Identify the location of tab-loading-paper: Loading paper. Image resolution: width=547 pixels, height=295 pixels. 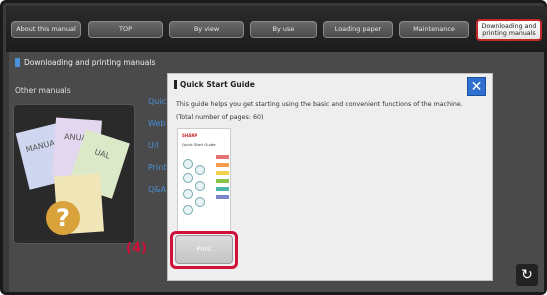
(358, 29).